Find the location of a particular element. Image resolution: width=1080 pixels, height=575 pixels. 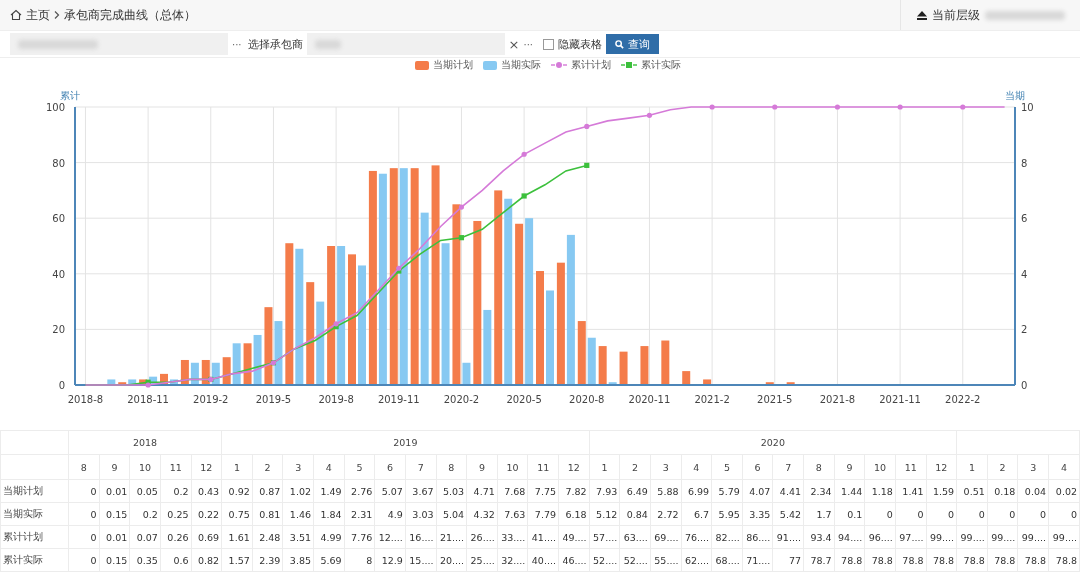

table-cell: 0.22 is located at coordinates (206, 514).